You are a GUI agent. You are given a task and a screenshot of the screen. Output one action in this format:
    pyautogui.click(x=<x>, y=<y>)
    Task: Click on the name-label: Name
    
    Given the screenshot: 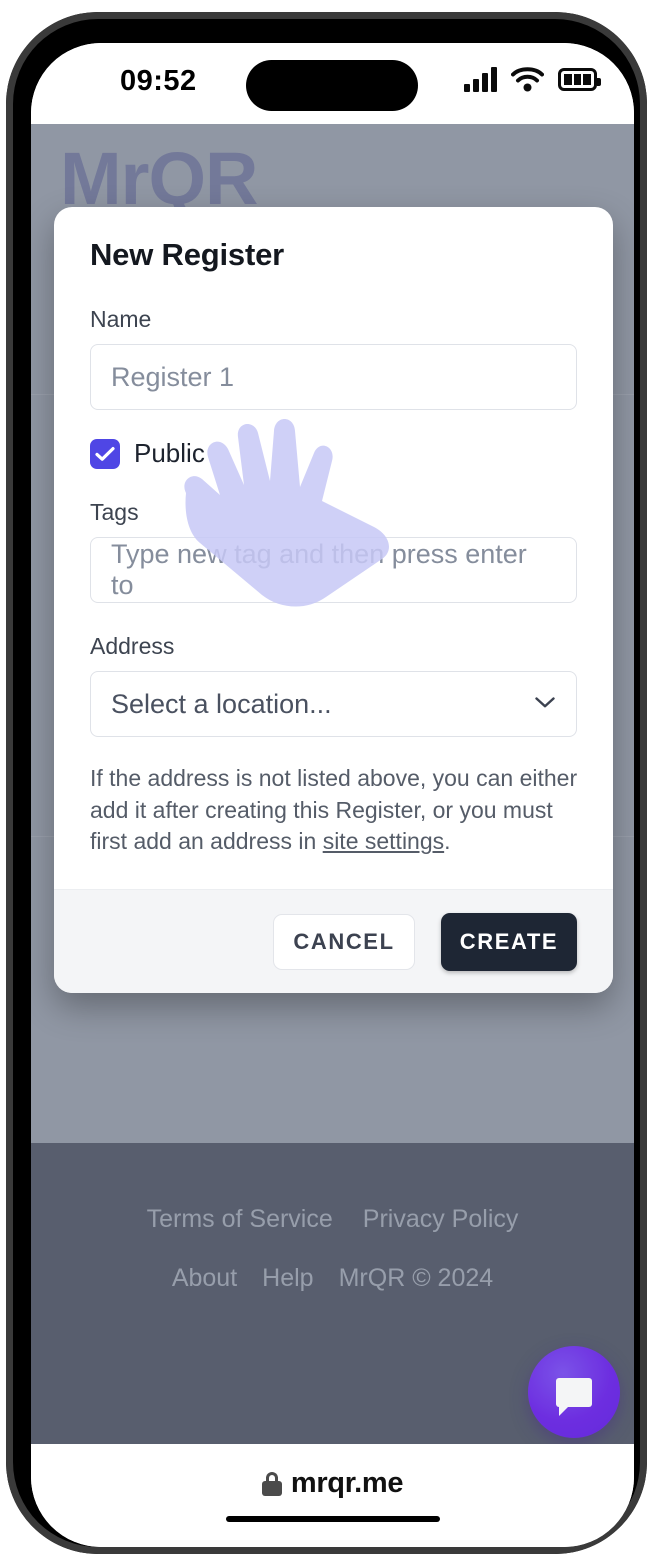 What is the action you would take?
    pyautogui.click(x=121, y=319)
    